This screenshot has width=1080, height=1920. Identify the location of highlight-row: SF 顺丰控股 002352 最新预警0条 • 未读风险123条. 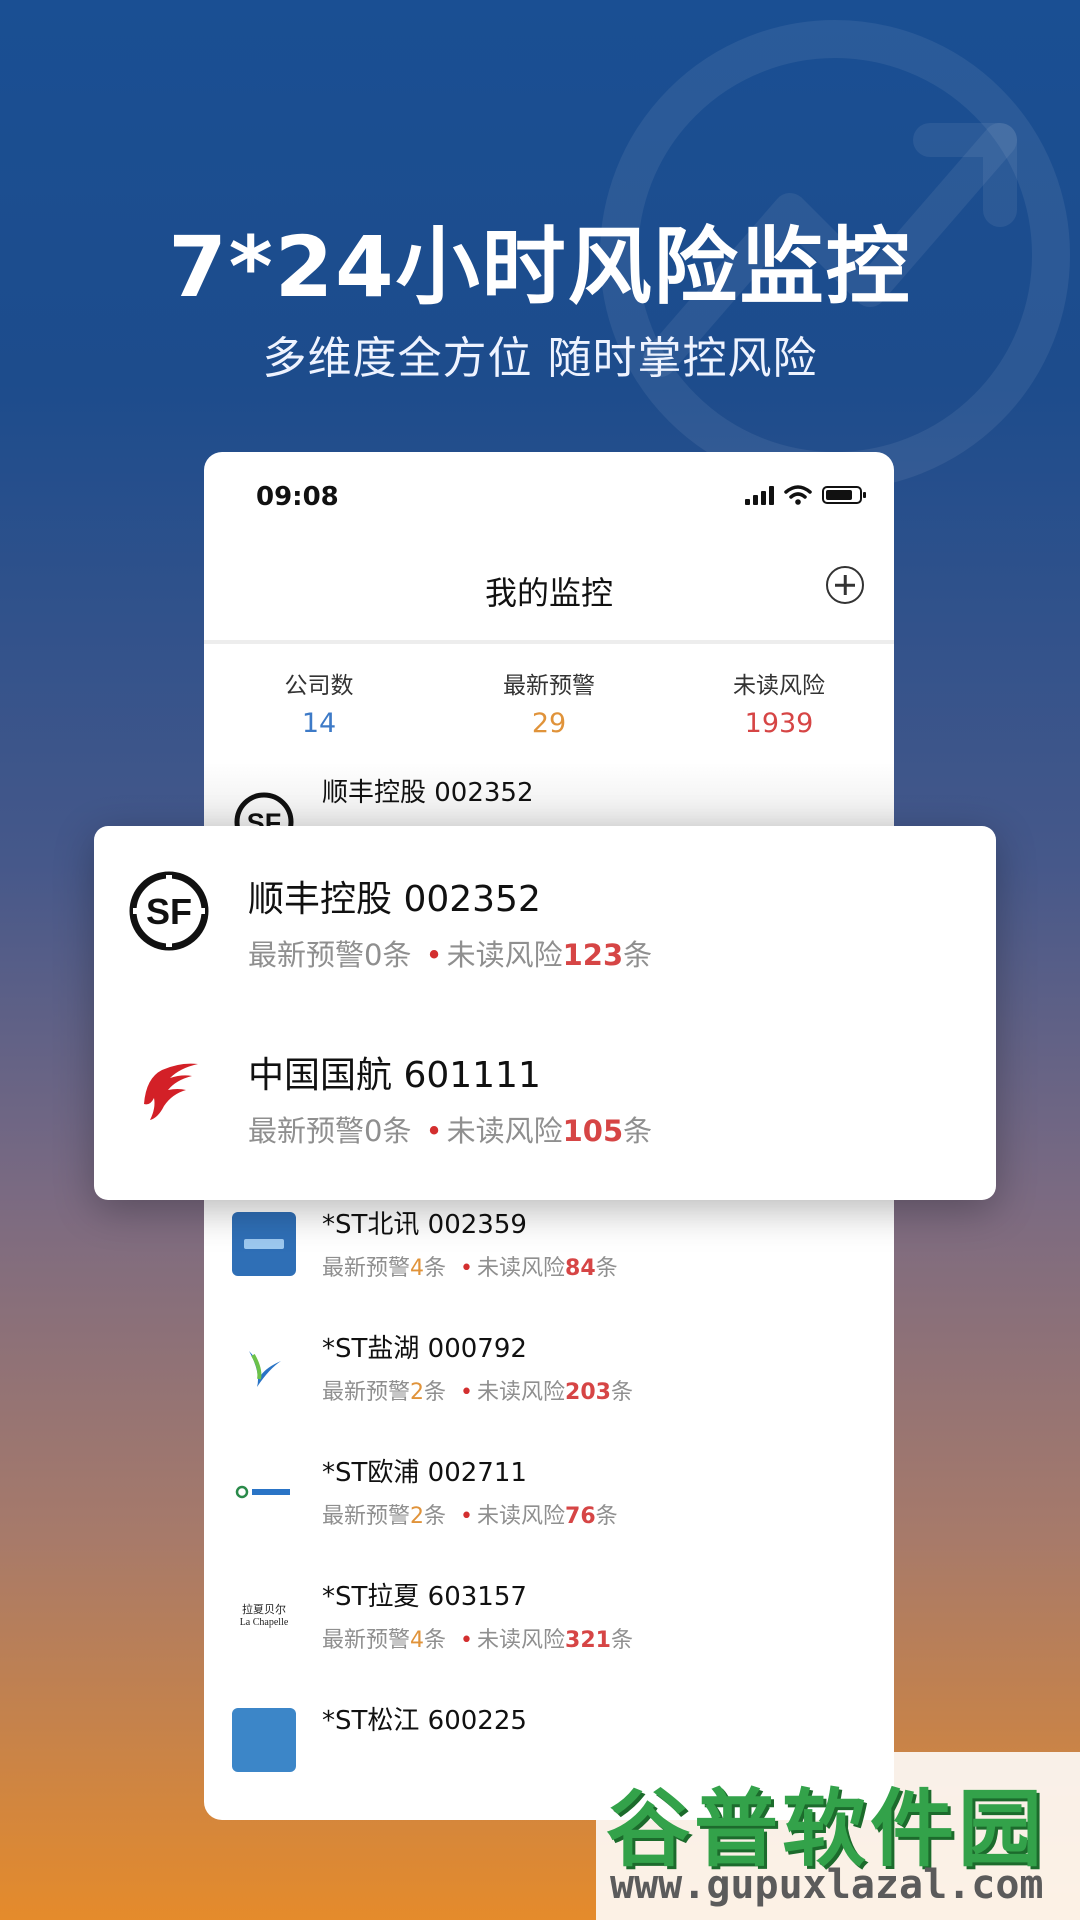
(545, 911).